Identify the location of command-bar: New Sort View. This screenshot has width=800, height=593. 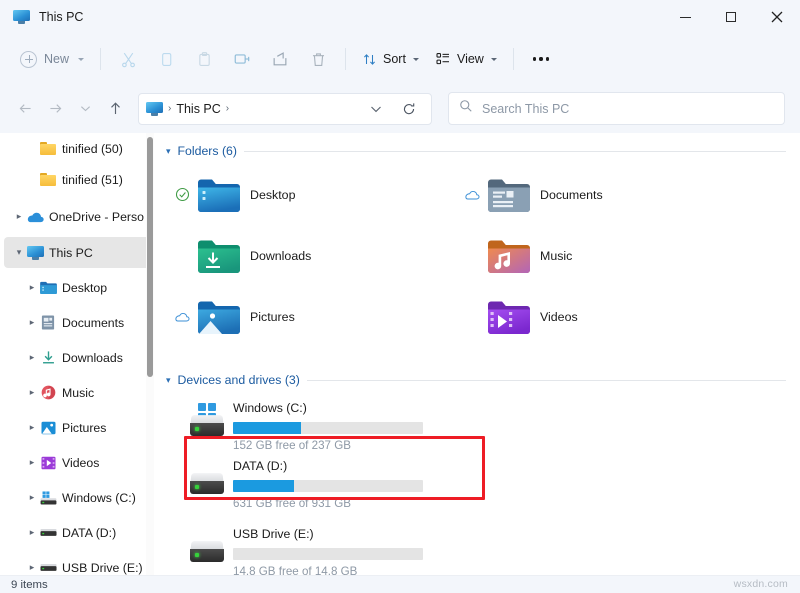
(400, 59).